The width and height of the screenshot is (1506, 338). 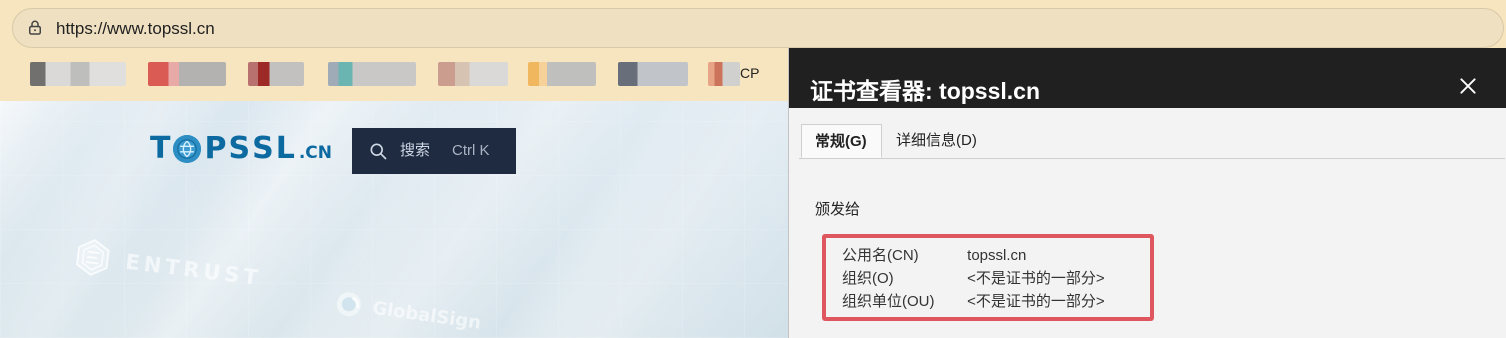 What do you see at coordinates (1147, 78) in the screenshot?
I see `viewer-header: 证书查看器: topssl.cn` at bounding box center [1147, 78].